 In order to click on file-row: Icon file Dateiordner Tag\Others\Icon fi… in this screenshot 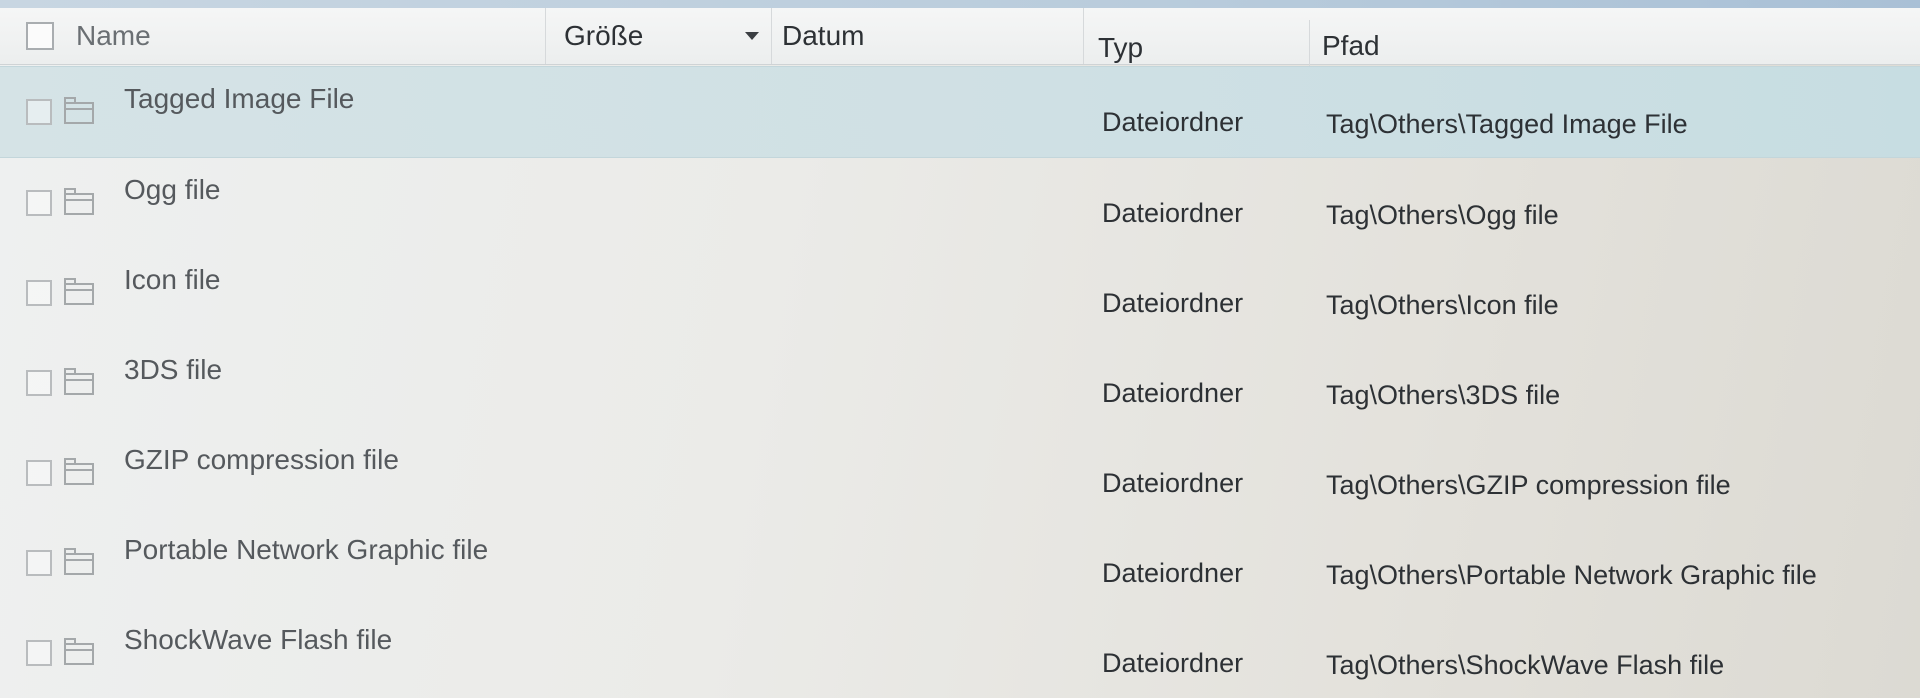, I will do `click(960, 293)`.